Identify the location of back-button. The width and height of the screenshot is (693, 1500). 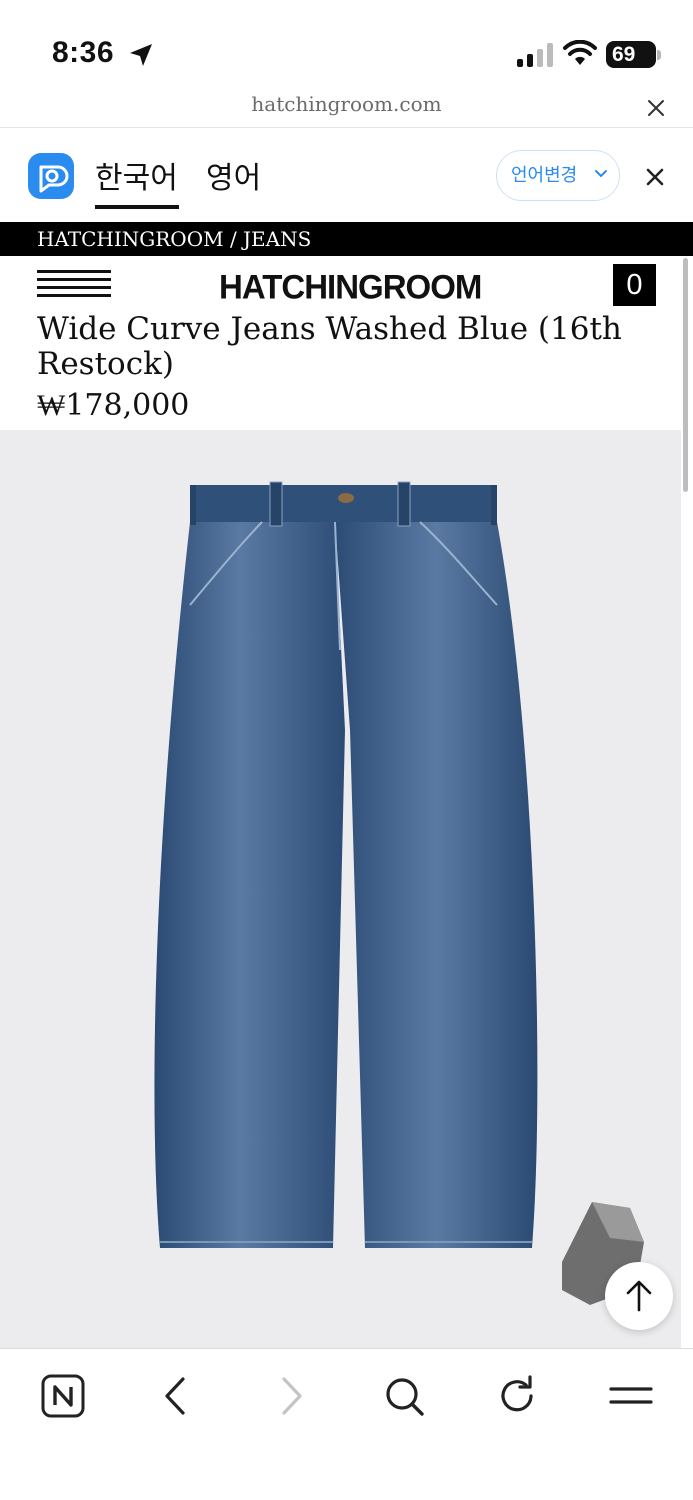
(176, 1396).